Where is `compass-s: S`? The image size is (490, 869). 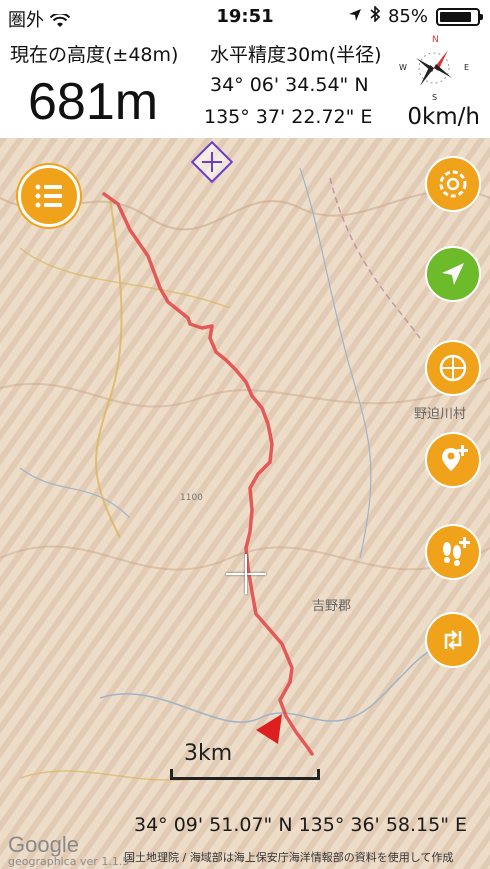
compass-s: S is located at coordinates (434, 96).